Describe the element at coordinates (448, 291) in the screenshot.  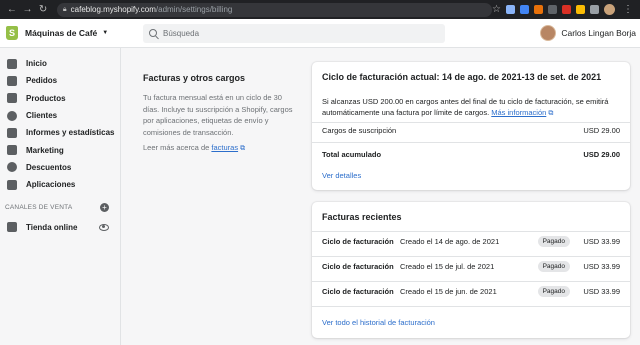
I see `invoice-date: Creado el 15 de jun. de 2021` at that location.